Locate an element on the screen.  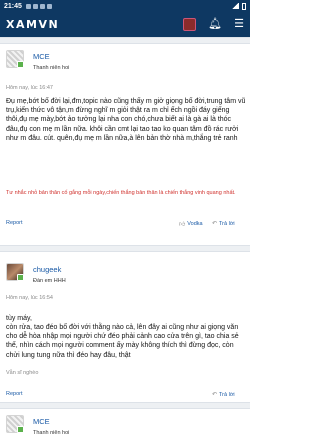
post-content-line: tùy máy, is located at coordinates (19, 318).